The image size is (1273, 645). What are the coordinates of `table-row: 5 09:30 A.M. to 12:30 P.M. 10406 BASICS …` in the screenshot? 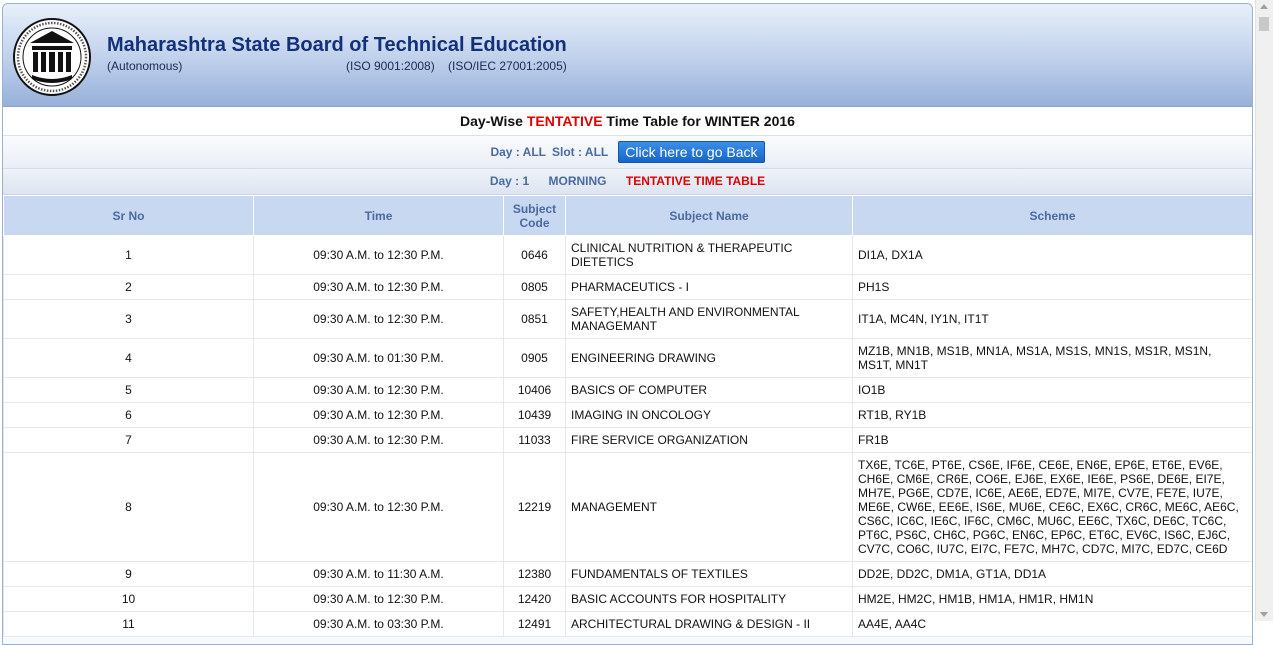 It's located at (627, 390).